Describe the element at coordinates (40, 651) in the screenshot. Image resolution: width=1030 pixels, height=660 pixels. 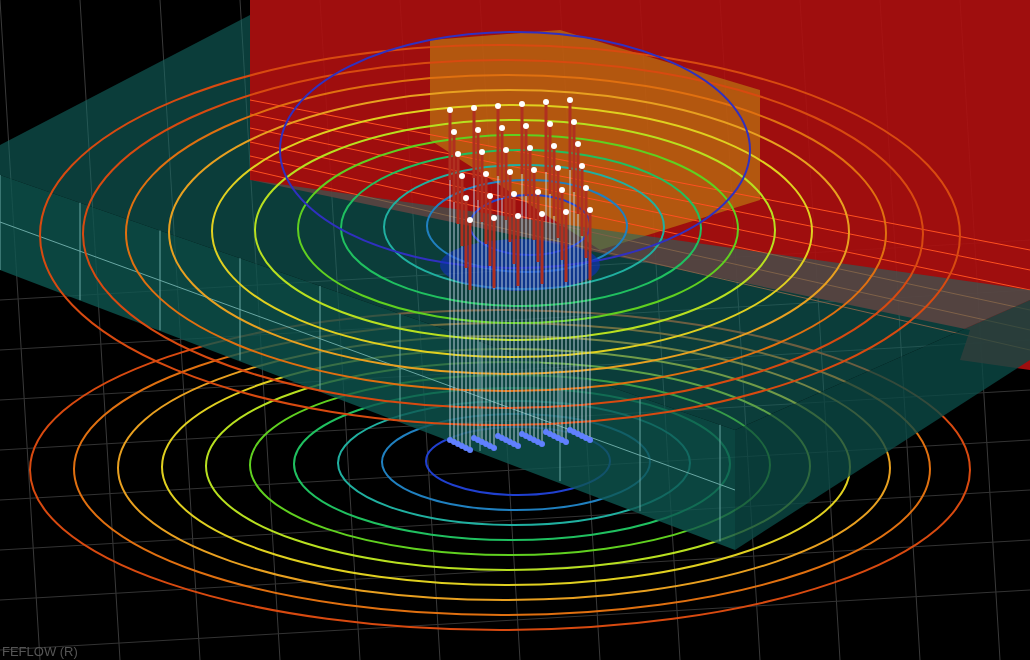
I see `software-label: FEFLOW (R)` at that location.